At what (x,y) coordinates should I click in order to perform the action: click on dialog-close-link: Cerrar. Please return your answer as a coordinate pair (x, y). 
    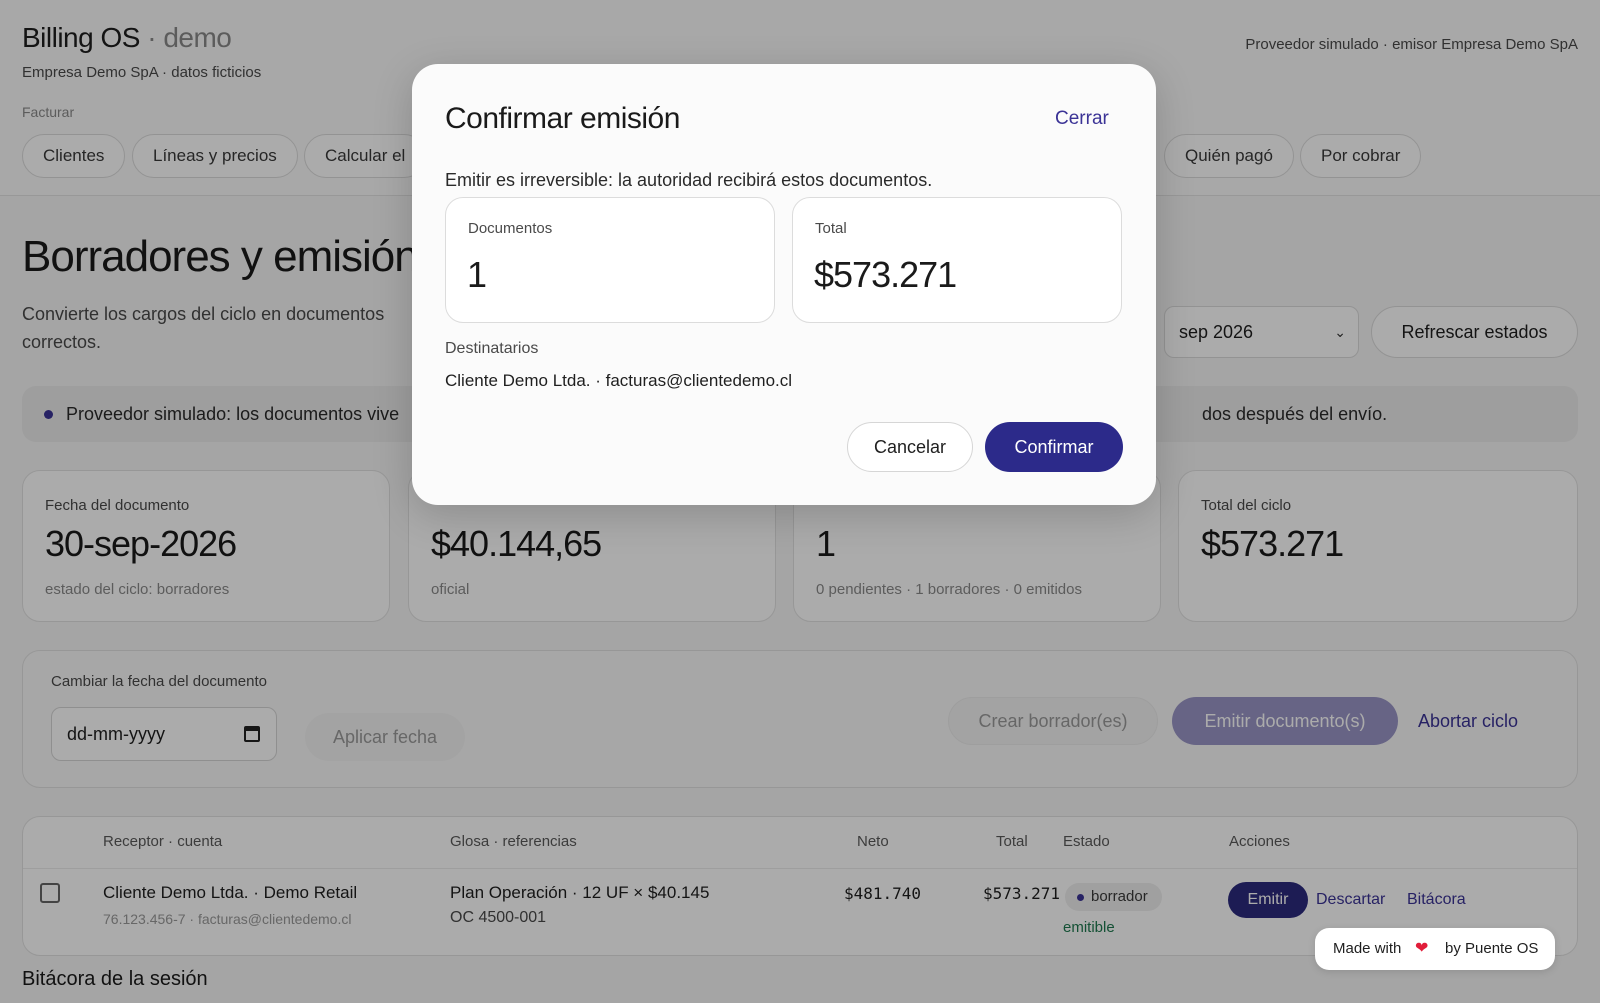
    Looking at the image, I should click on (1082, 119).